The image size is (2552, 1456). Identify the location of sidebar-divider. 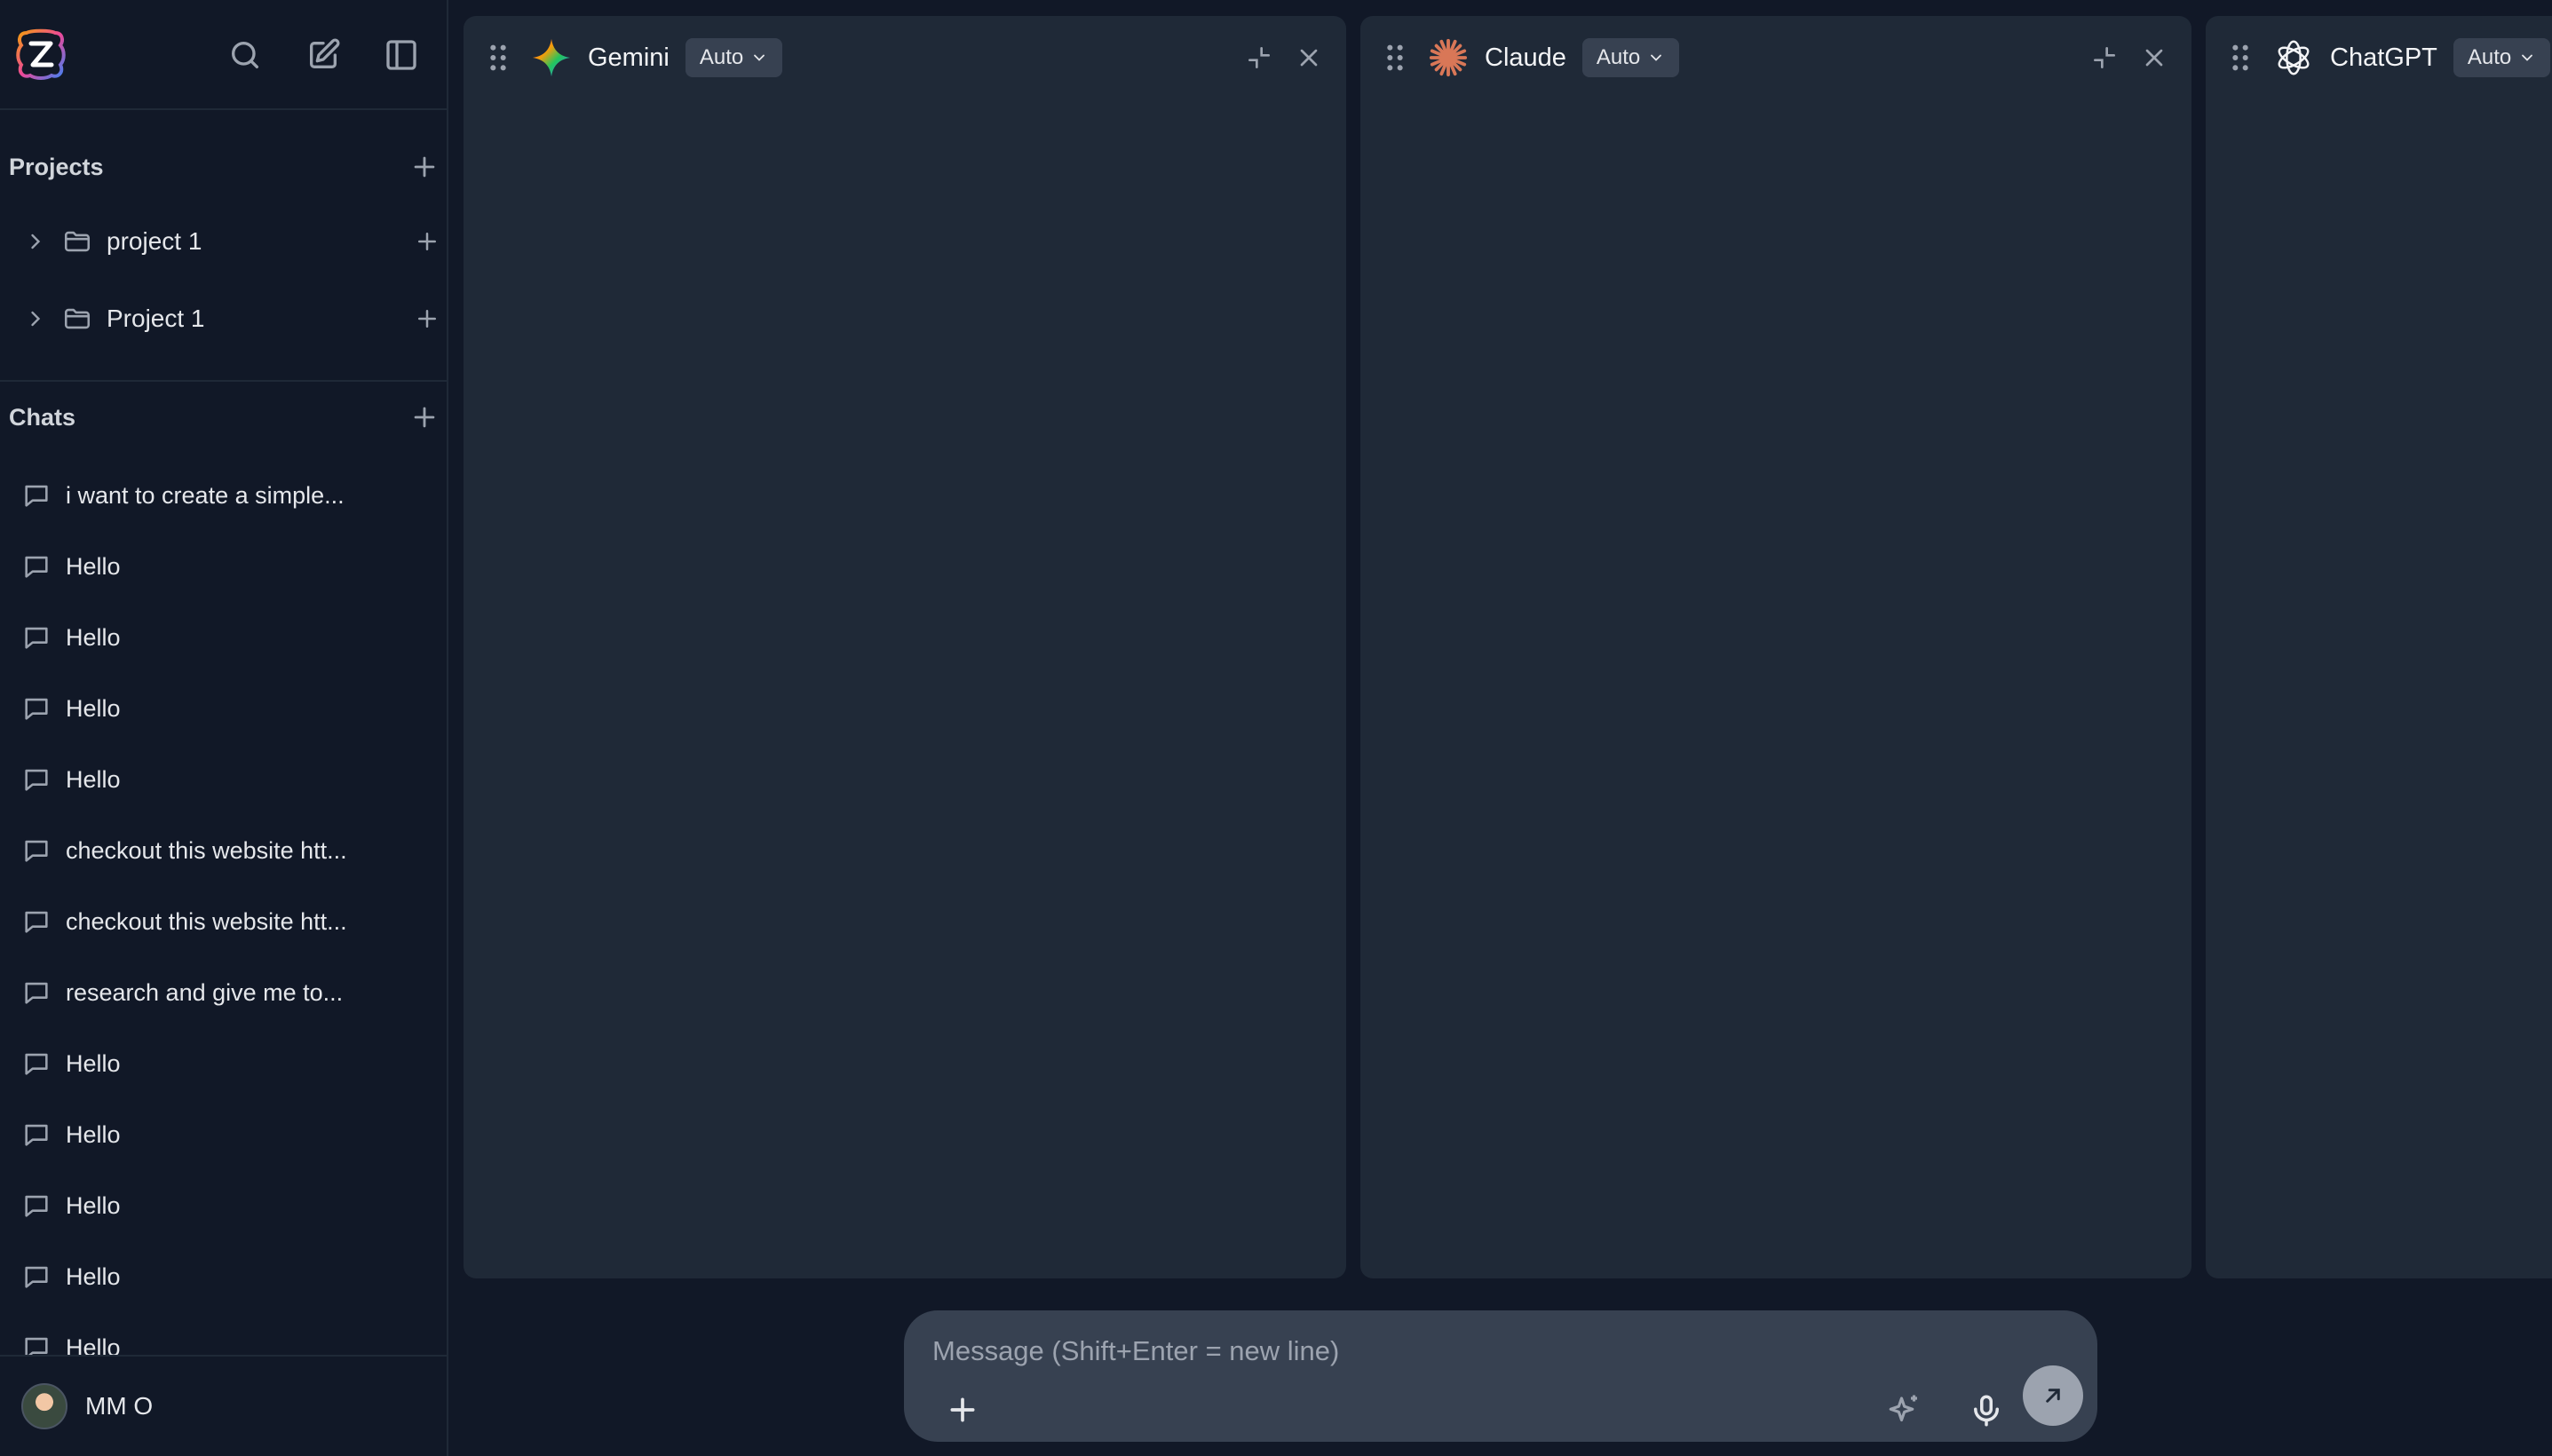
(223, 381).